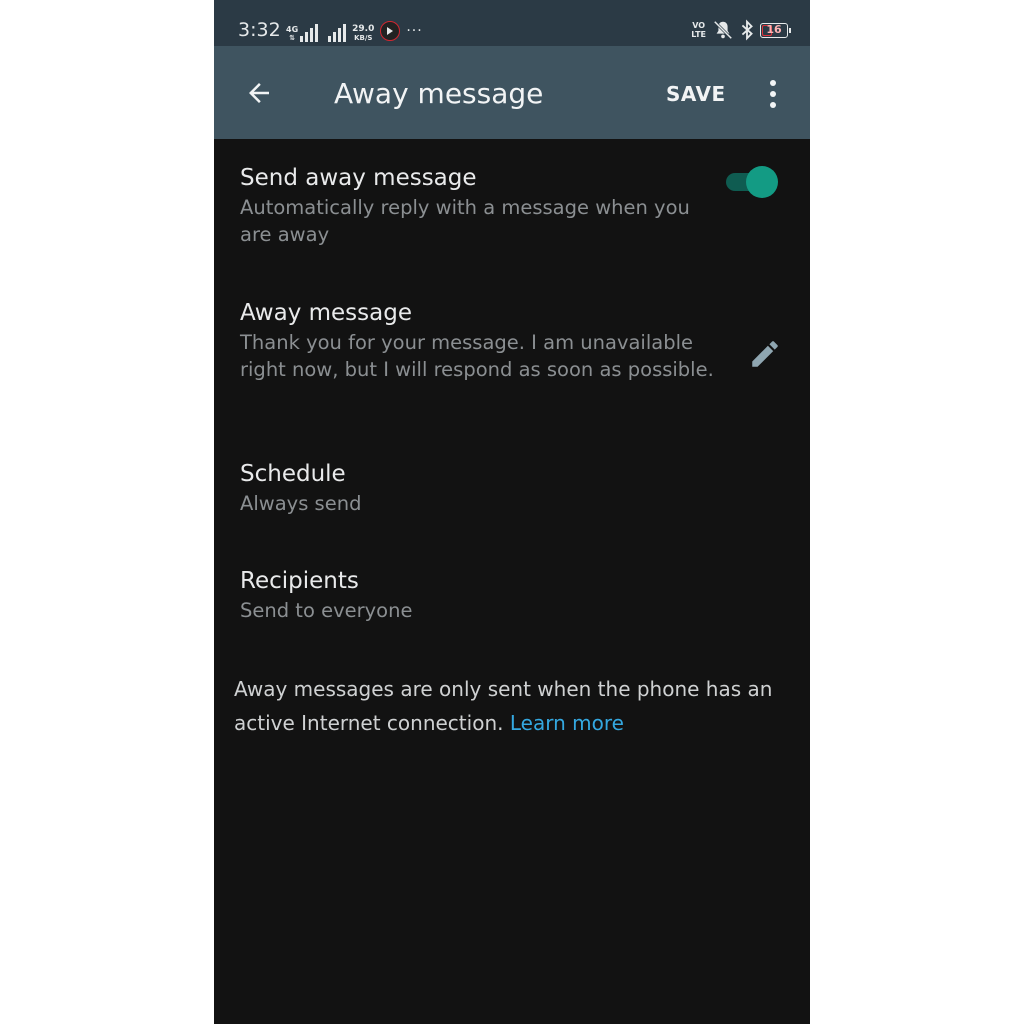 Image resolution: width=1024 pixels, height=1024 pixels. Describe the element at coordinates (299, 581) in the screenshot. I see `recipients-title: Recipients` at that location.